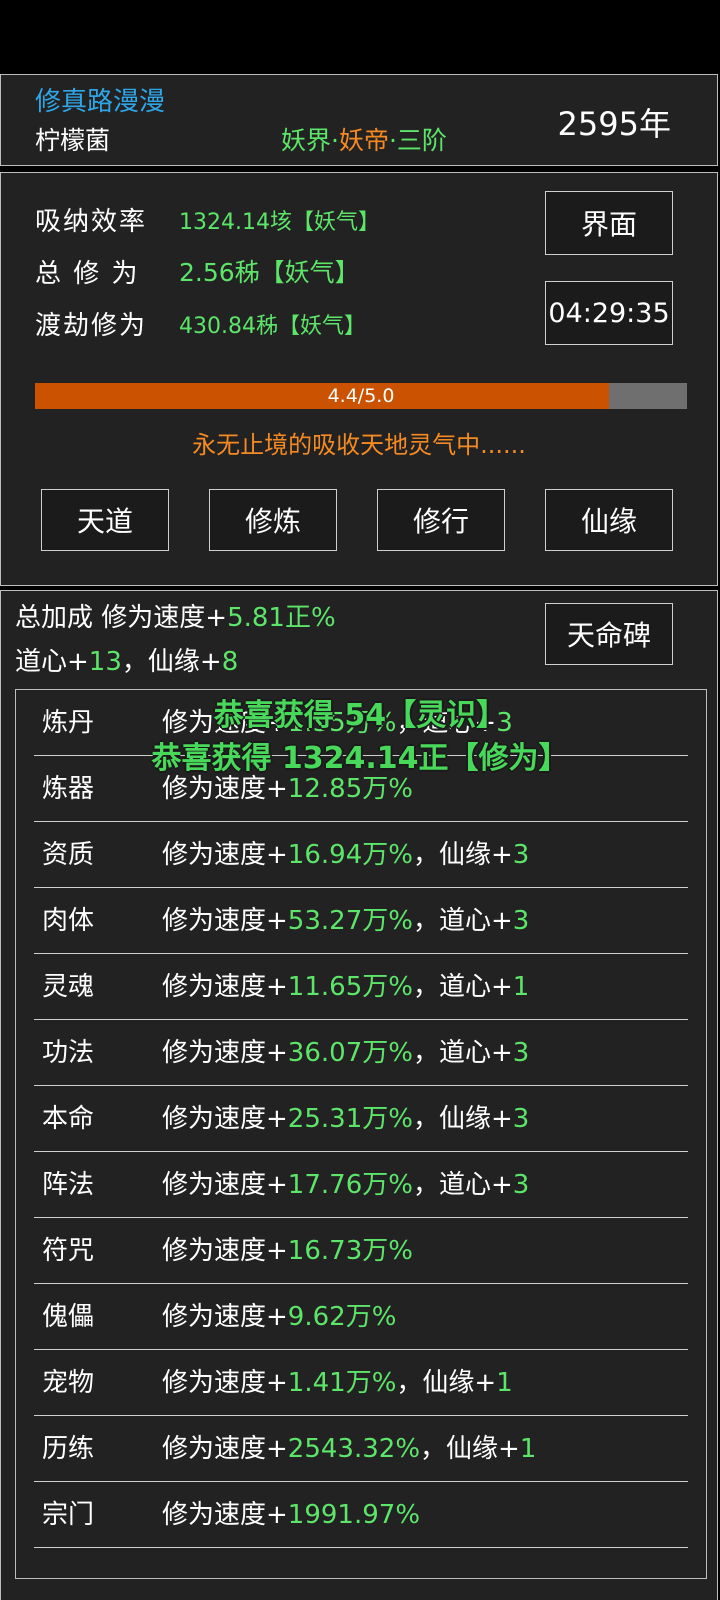 This screenshot has height=1600, width=720. Describe the element at coordinates (609, 634) in the screenshot. I see `fate-stele-button: 天命碑` at that location.